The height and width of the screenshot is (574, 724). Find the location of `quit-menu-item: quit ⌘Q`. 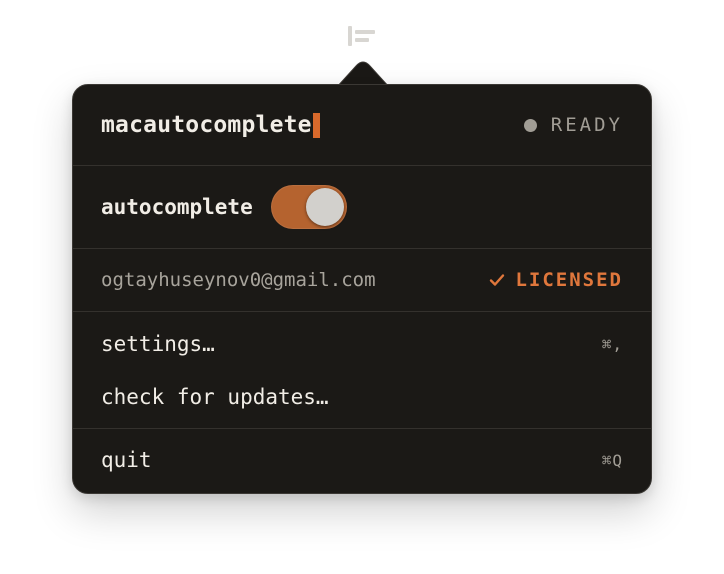

quit-menu-item: quit ⌘Q is located at coordinates (362, 460).